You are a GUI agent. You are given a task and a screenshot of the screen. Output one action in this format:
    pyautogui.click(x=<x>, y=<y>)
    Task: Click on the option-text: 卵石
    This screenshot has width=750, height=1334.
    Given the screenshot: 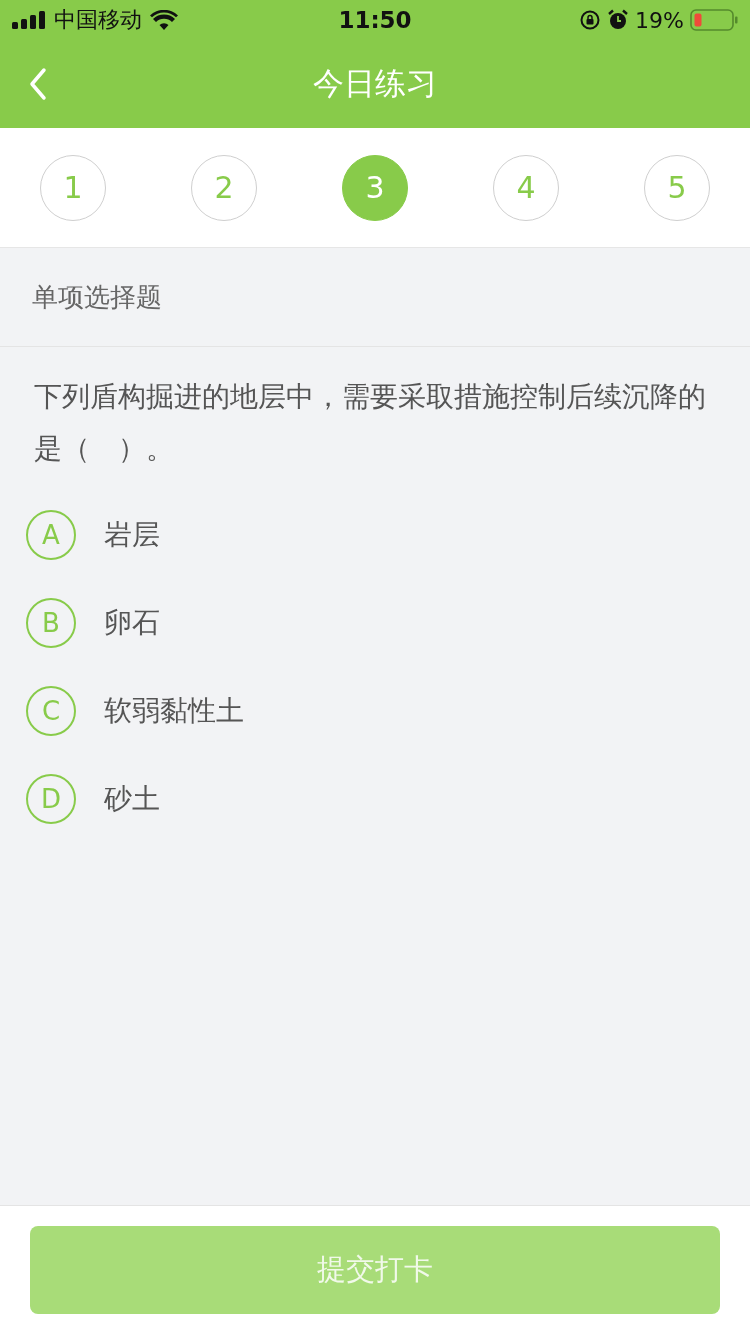 What is the action you would take?
    pyautogui.click(x=132, y=623)
    